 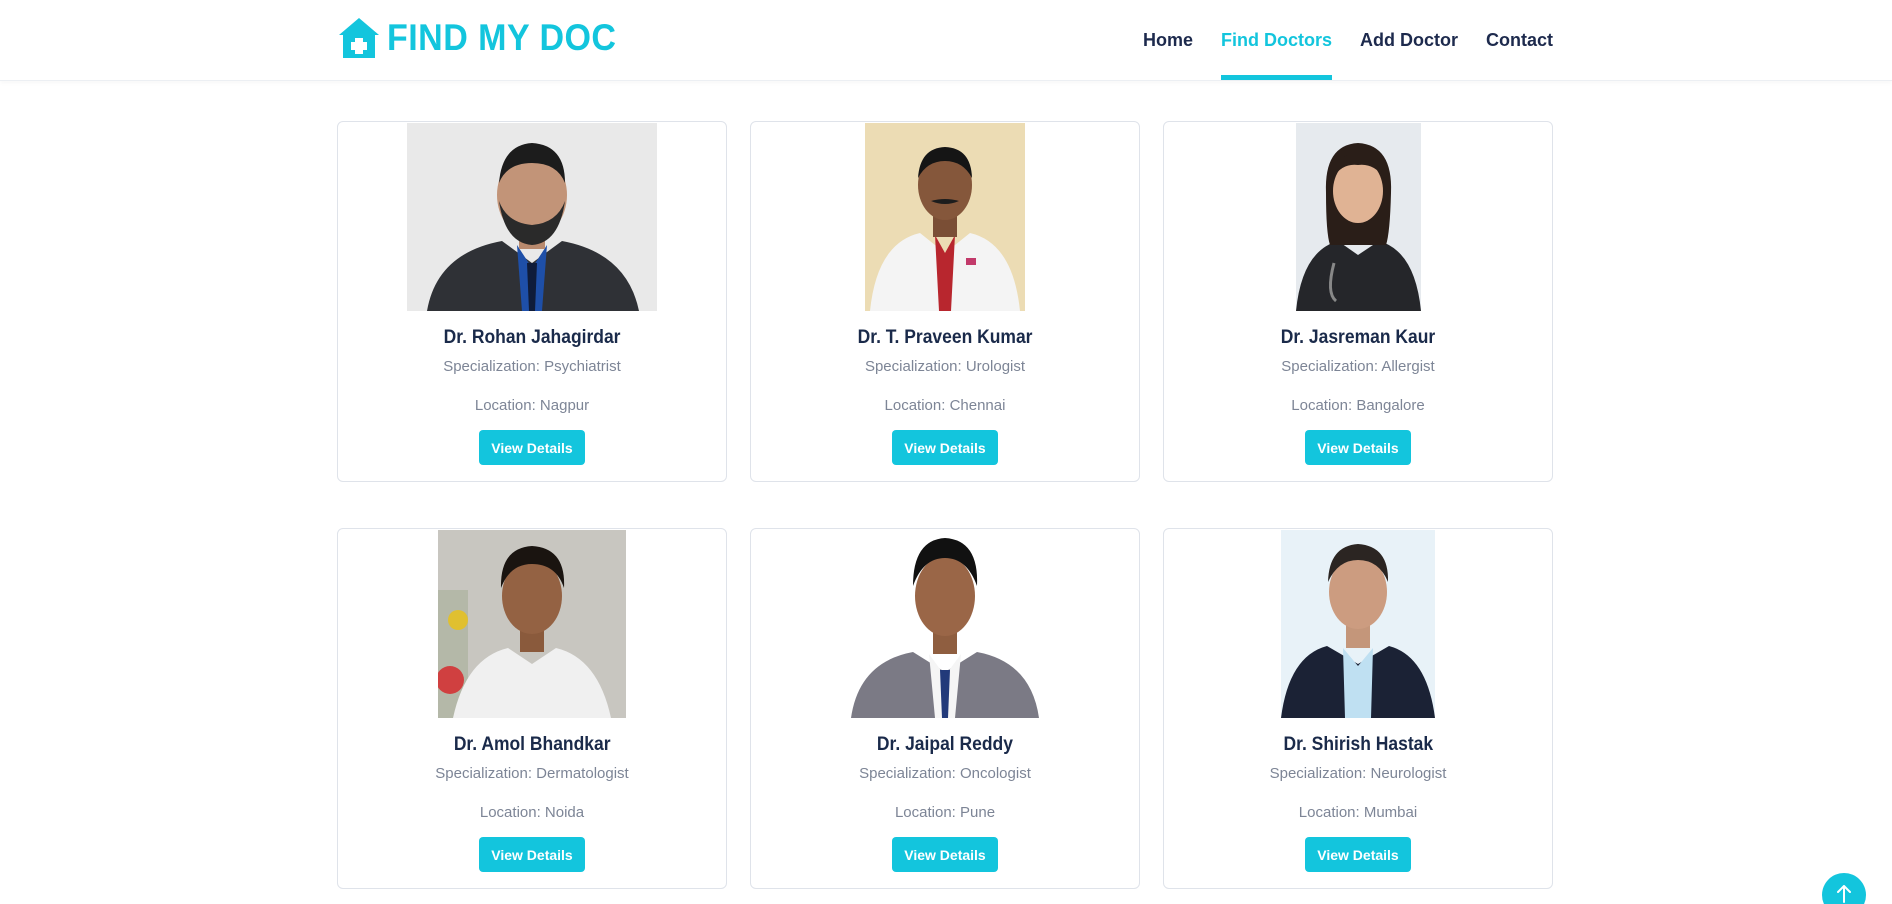 What do you see at coordinates (1276, 40) in the screenshot?
I see `nav-item-find-doctors: Find Doctors` at bounding box center [1276, 40].